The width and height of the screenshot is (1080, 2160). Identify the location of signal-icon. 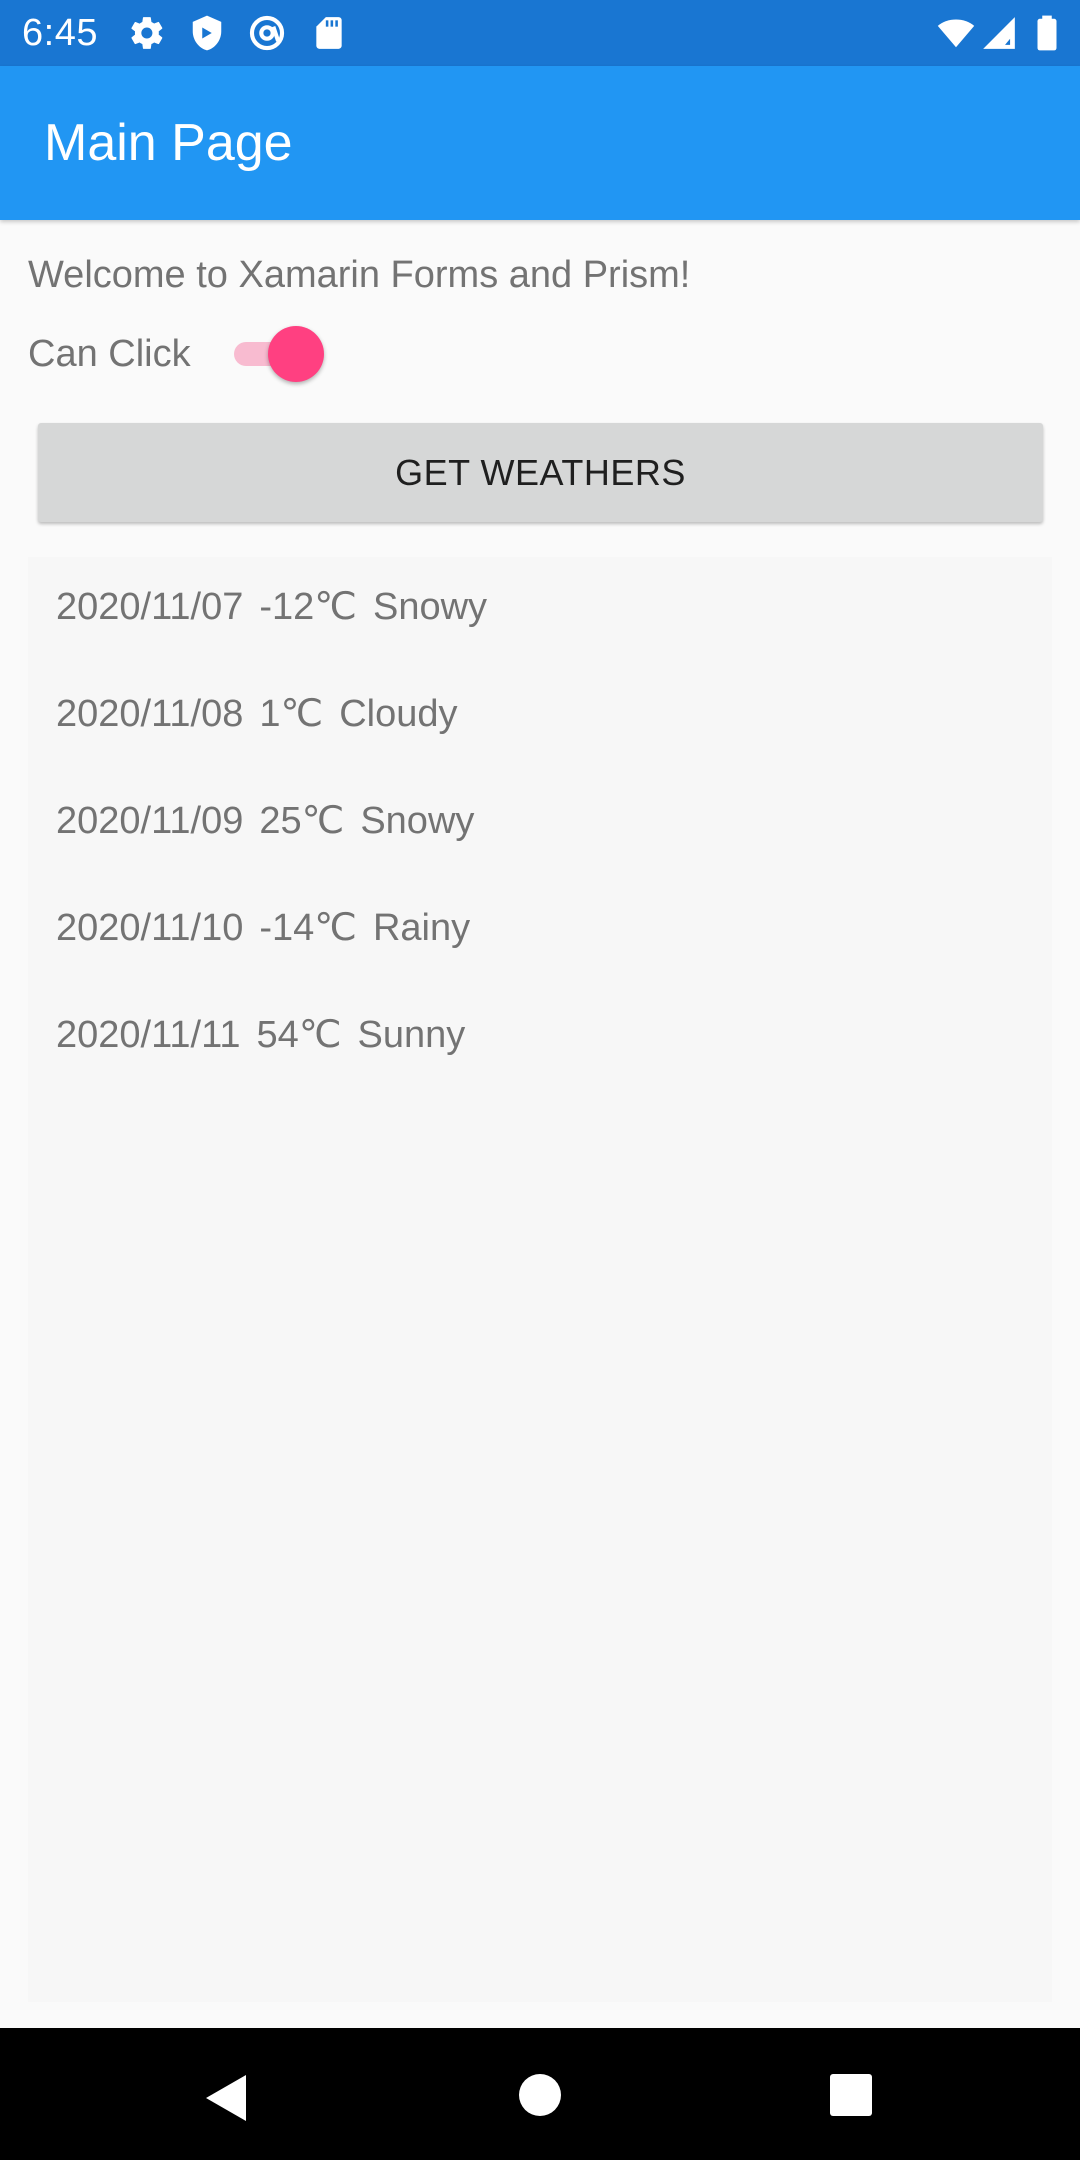
(999, 33).